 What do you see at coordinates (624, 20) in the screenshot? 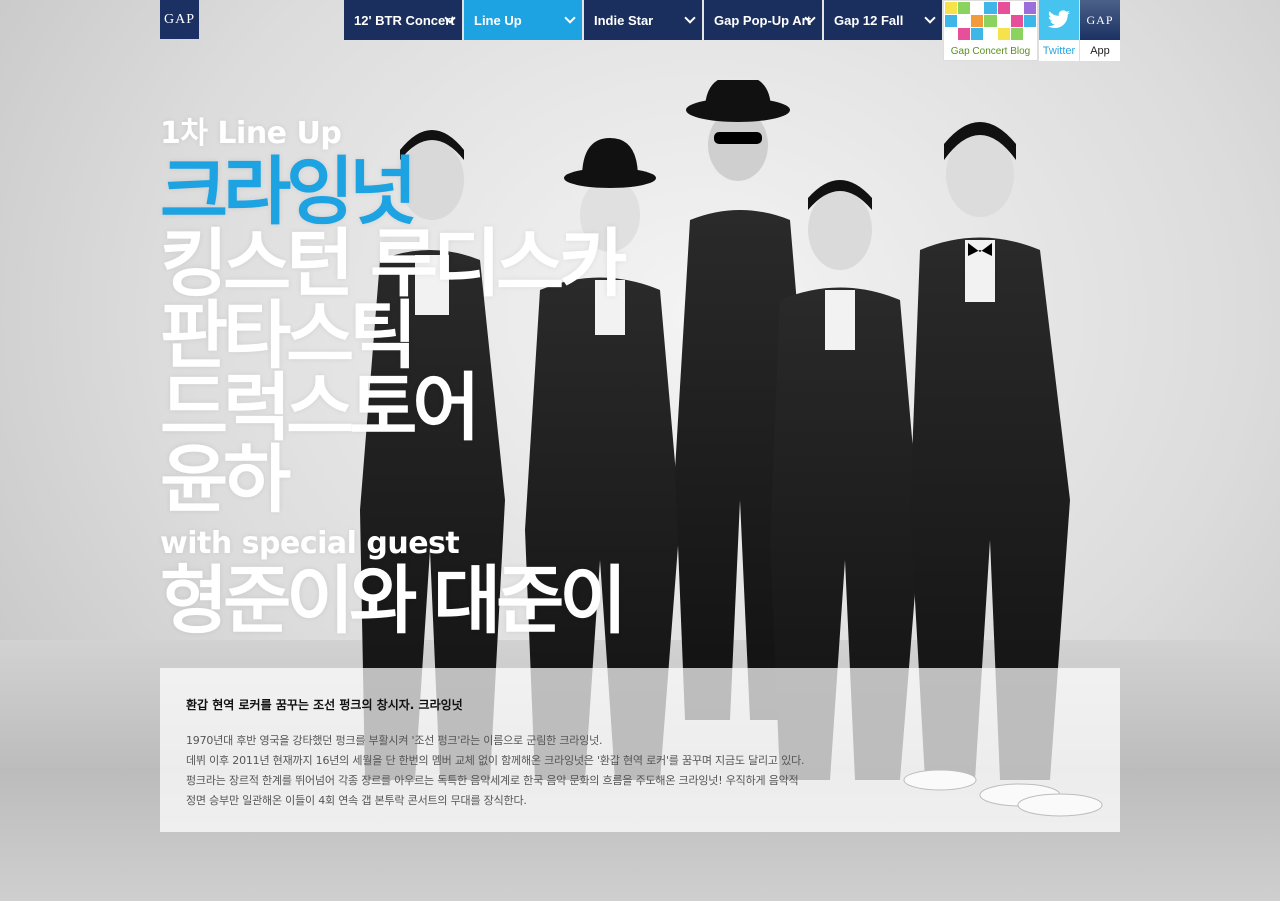
I see `nav-item-label: Indie Star` at bounding box center [624, 20].